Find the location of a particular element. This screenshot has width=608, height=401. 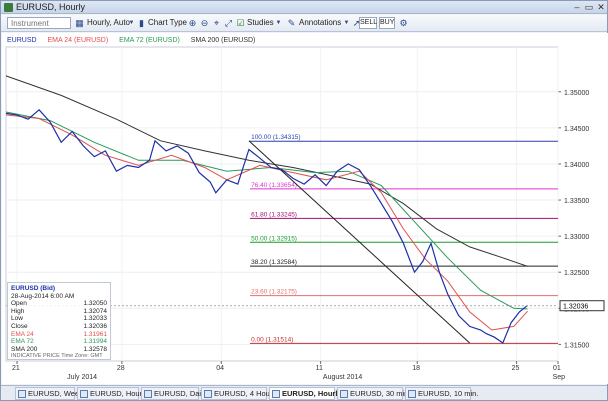

tab-10-min: EURUSD, 10 min. is located at coordinates (441, 393).